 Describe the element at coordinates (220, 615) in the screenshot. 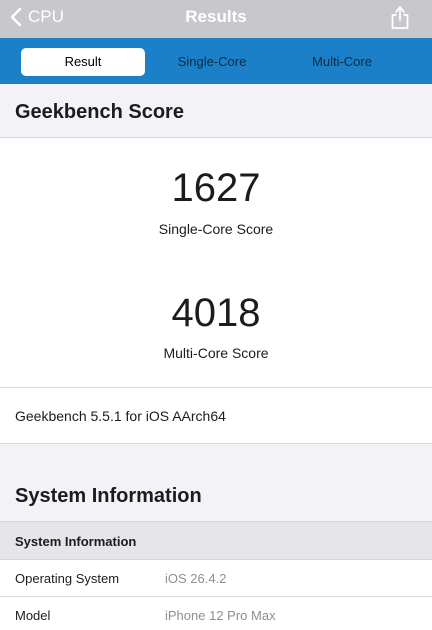

I see `row-value: iPhone 12 Pro Max` at that location.